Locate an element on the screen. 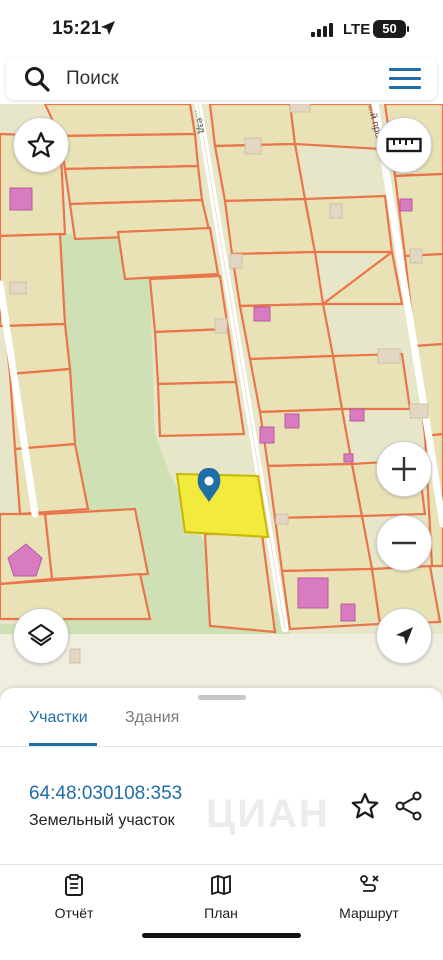 The image size is (443, 960). layers-icon is located at coordinates (41, 635).